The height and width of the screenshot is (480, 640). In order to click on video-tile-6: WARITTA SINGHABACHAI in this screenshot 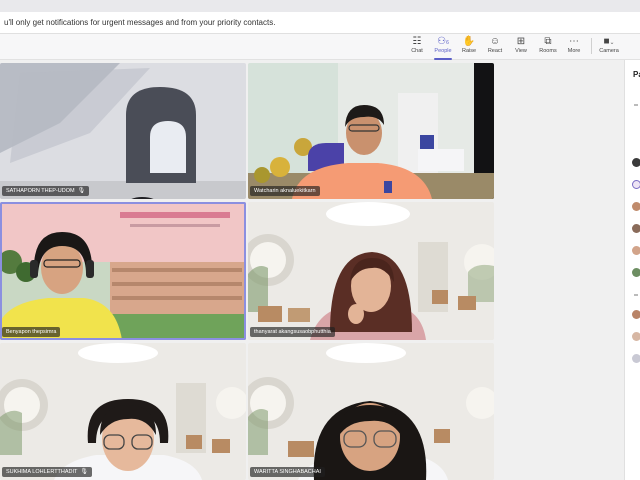, I will do `click(371, 411)`.